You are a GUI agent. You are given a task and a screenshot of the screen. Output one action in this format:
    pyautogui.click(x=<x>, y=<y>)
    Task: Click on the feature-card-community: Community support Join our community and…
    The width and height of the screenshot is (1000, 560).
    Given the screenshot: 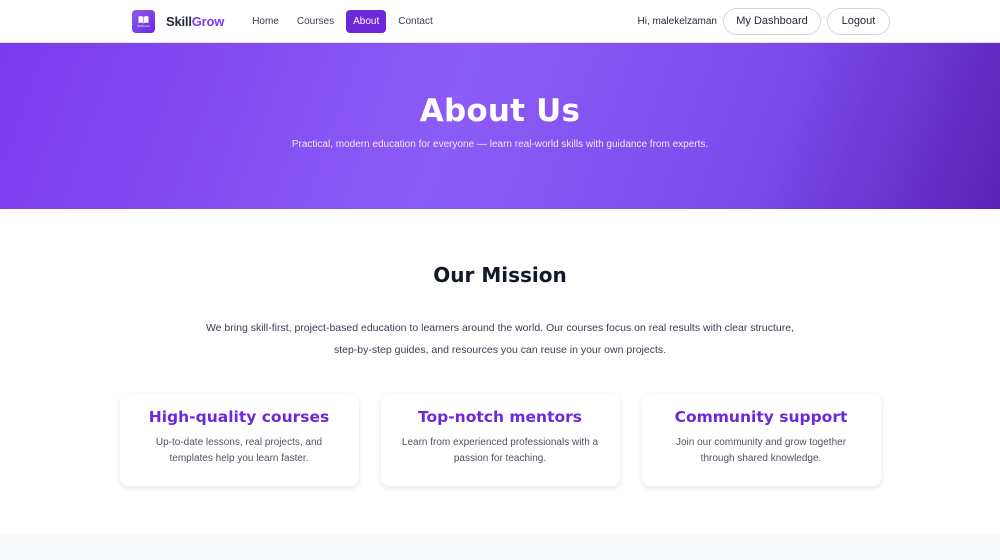 What is the action you would take?
    pyautogui.click(x=761, y=440)
    